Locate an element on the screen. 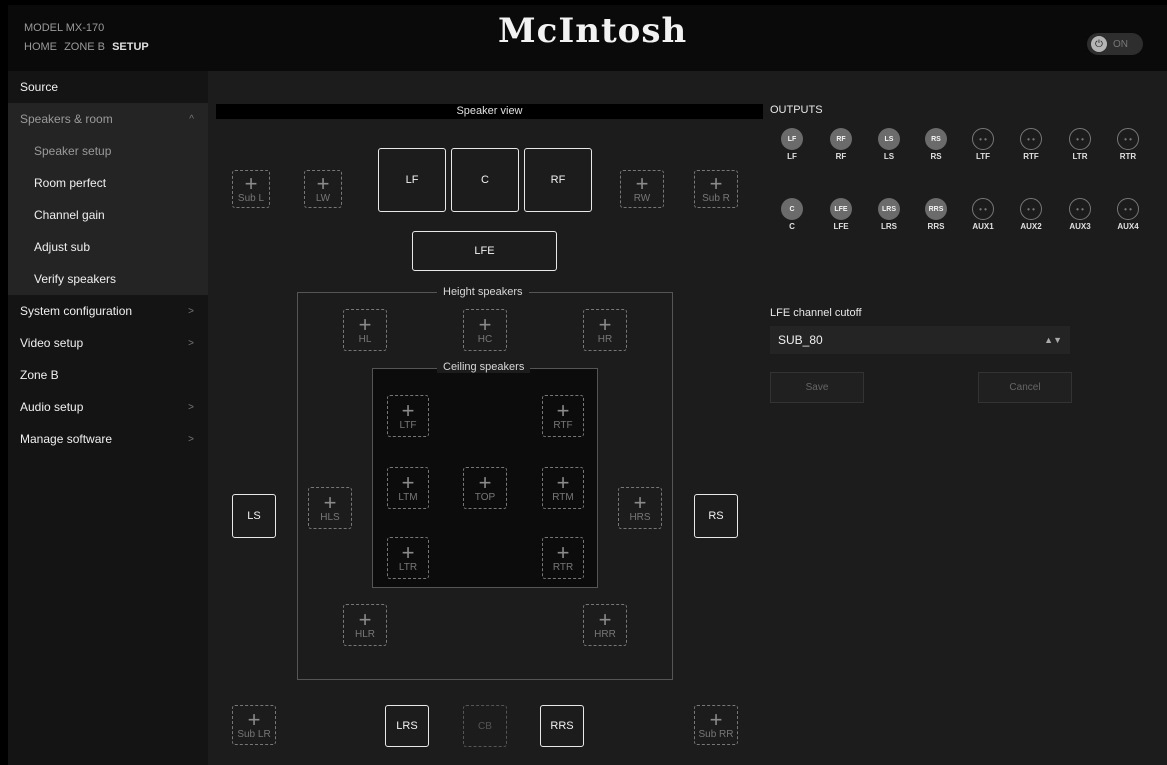 Image resolution: width=1167 pixels, height=765 pixels. speaker-rw-add: + RW is located at coordinates (642, 189).